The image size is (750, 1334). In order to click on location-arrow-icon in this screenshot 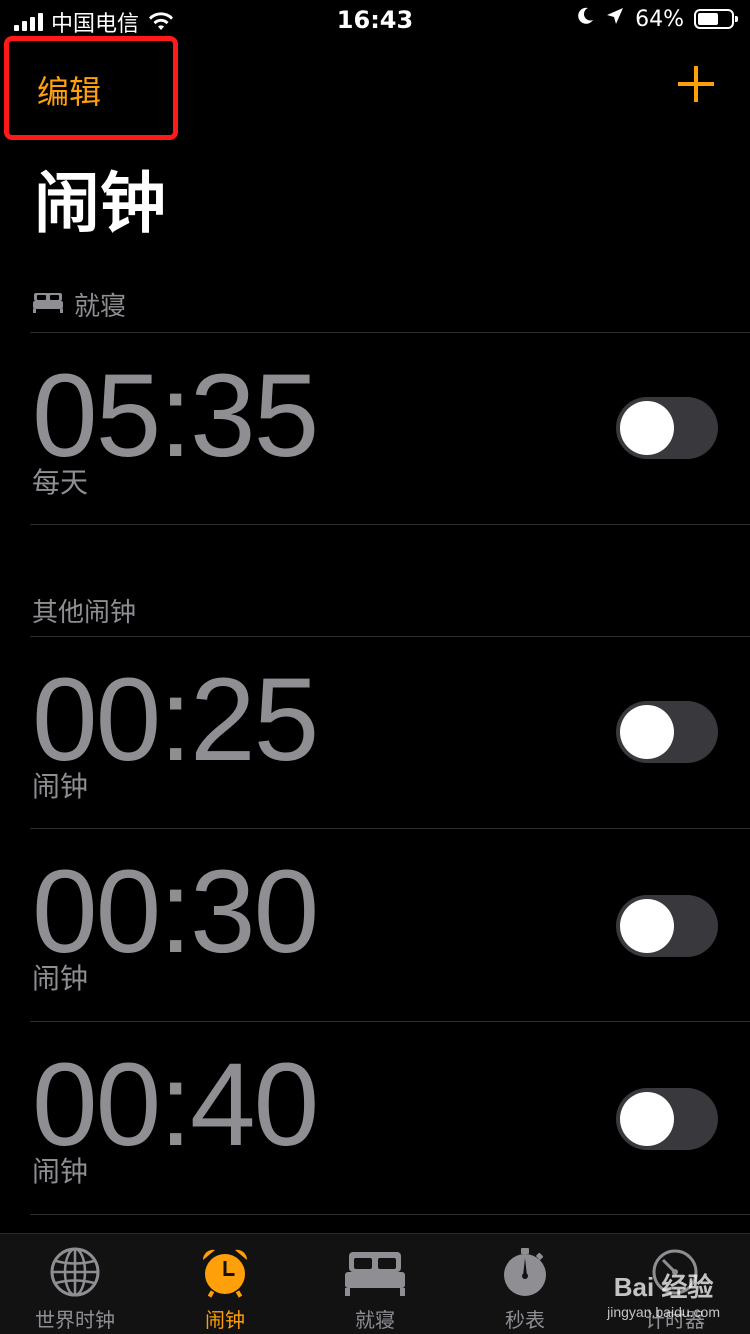, I will do `click(615, 19)`.